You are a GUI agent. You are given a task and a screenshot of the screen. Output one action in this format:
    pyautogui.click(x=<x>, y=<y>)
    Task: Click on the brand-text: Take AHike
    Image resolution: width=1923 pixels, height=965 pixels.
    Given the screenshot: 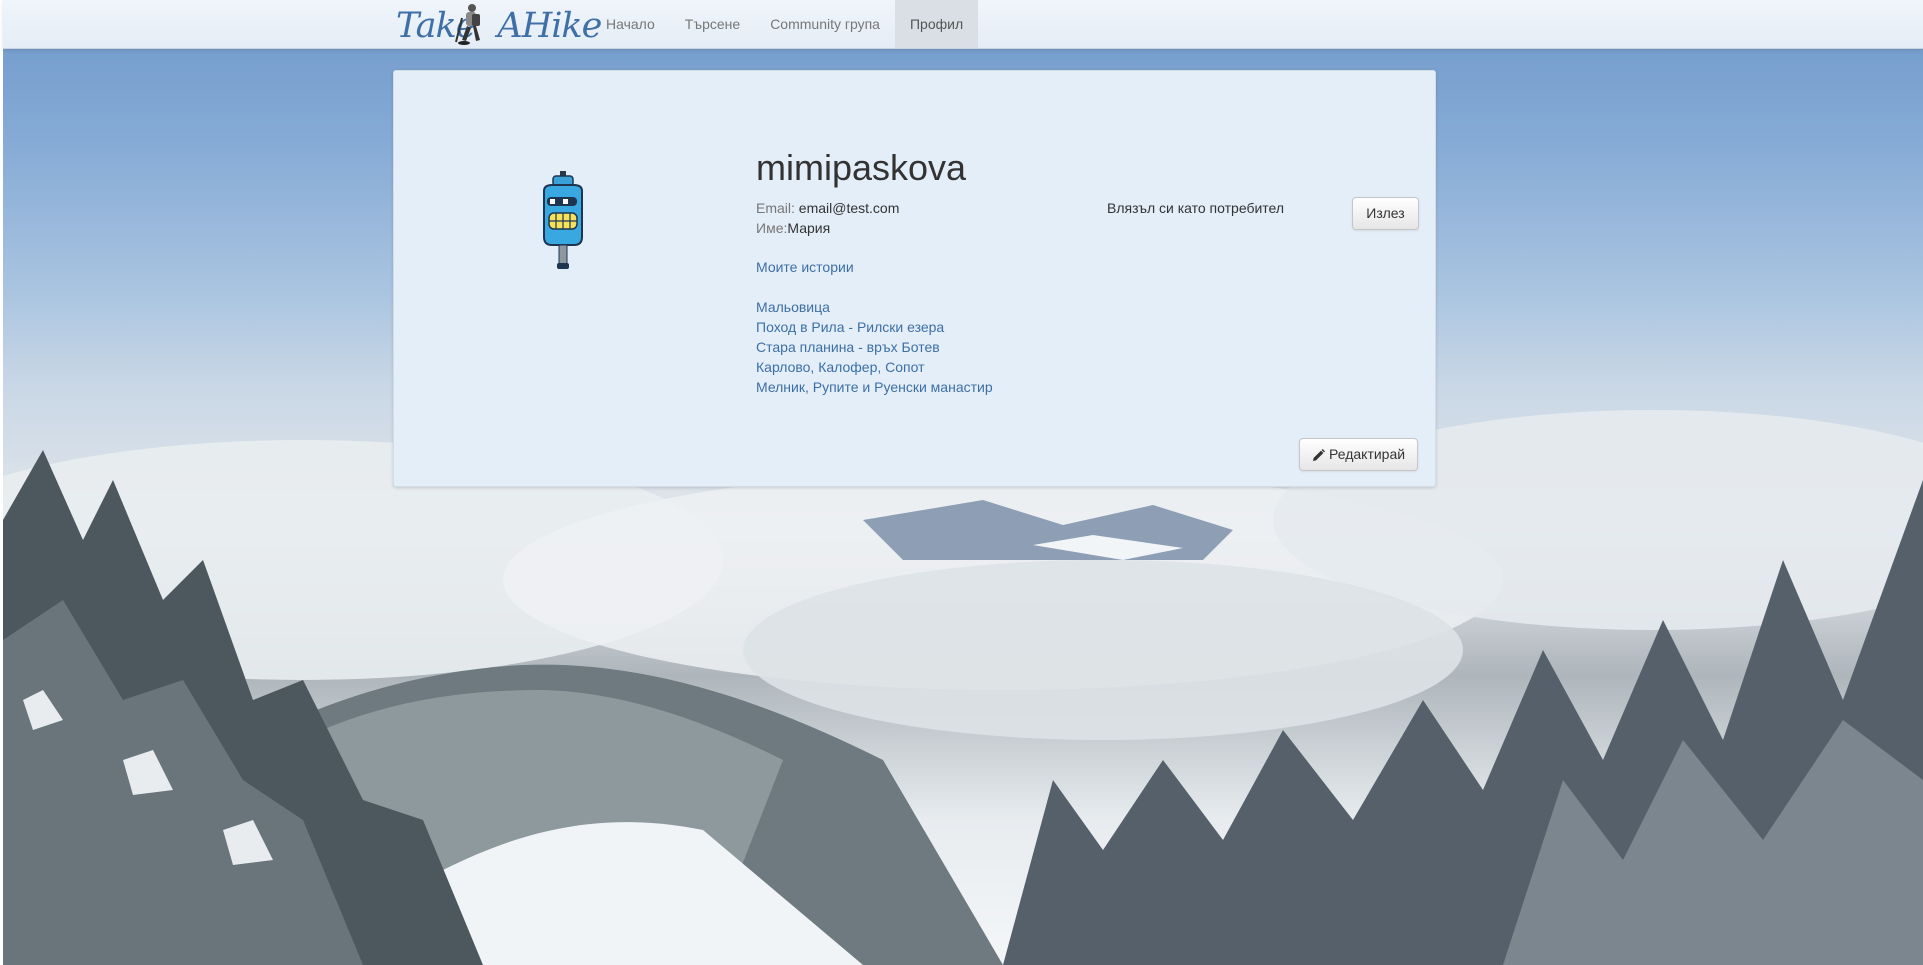 What is the action you would take?
    pyautogui.click(x=499, y=26)
    